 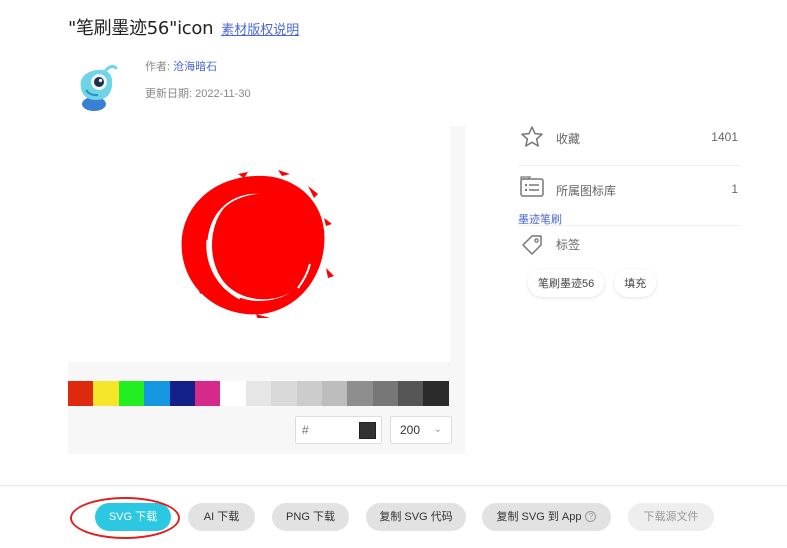 I want to click on png-download-button: PNG 下载, so click(x=310, y=517).